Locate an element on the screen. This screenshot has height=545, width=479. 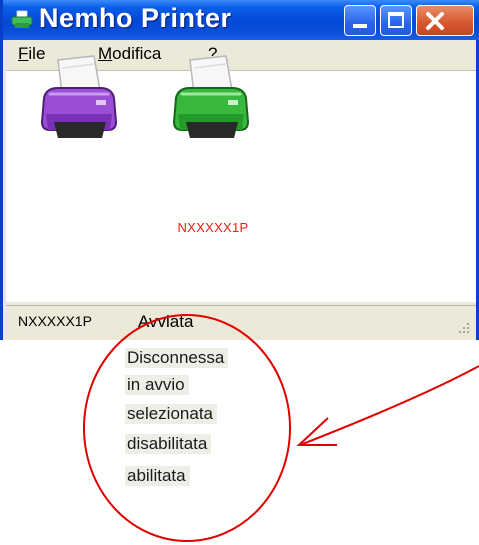
annotation-arrow is located at coordinates (389, 405).